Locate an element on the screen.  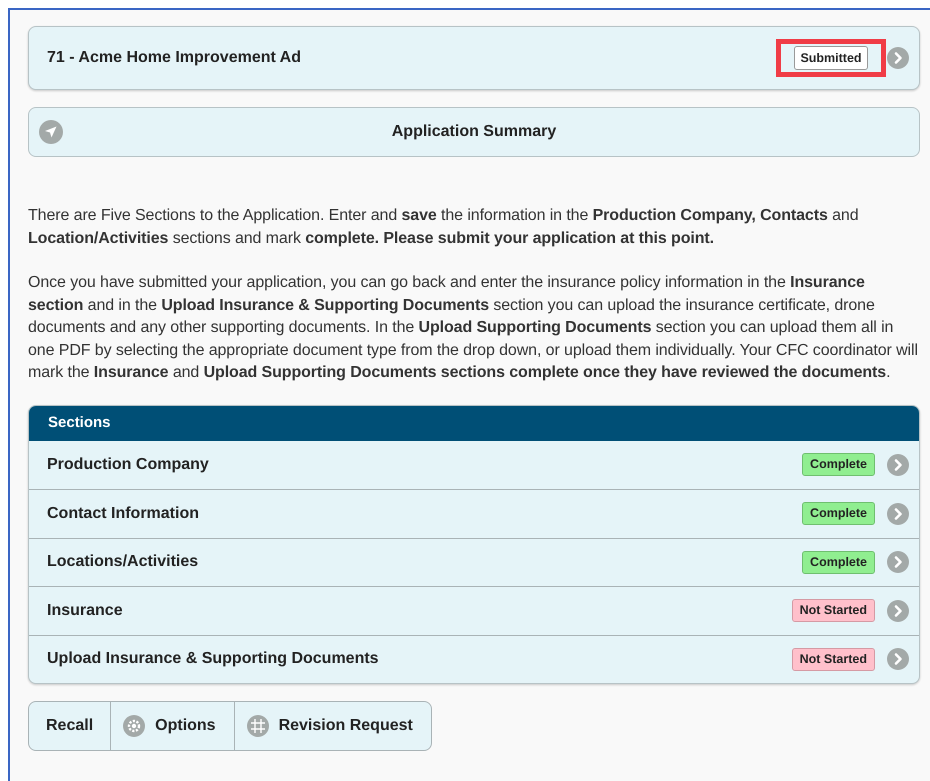
instructions-paragraph: Once you have submitted your application, you can go back and enter the insurance policy information in the Insurance section and in the Upload Insurance & Supporting Documents section you can upload the insurance certificate, drone documents and any other supporting documents. In the Upload Supporting Documents section you can upload them all in one PDF by selecting the appropriate document type from the drop down, or upload them individually. Your CFC coordinator will mark the Insurance and Upload Supporting Documents sections complete once they have reviewed the documents. is located at coordinates (473, 328).